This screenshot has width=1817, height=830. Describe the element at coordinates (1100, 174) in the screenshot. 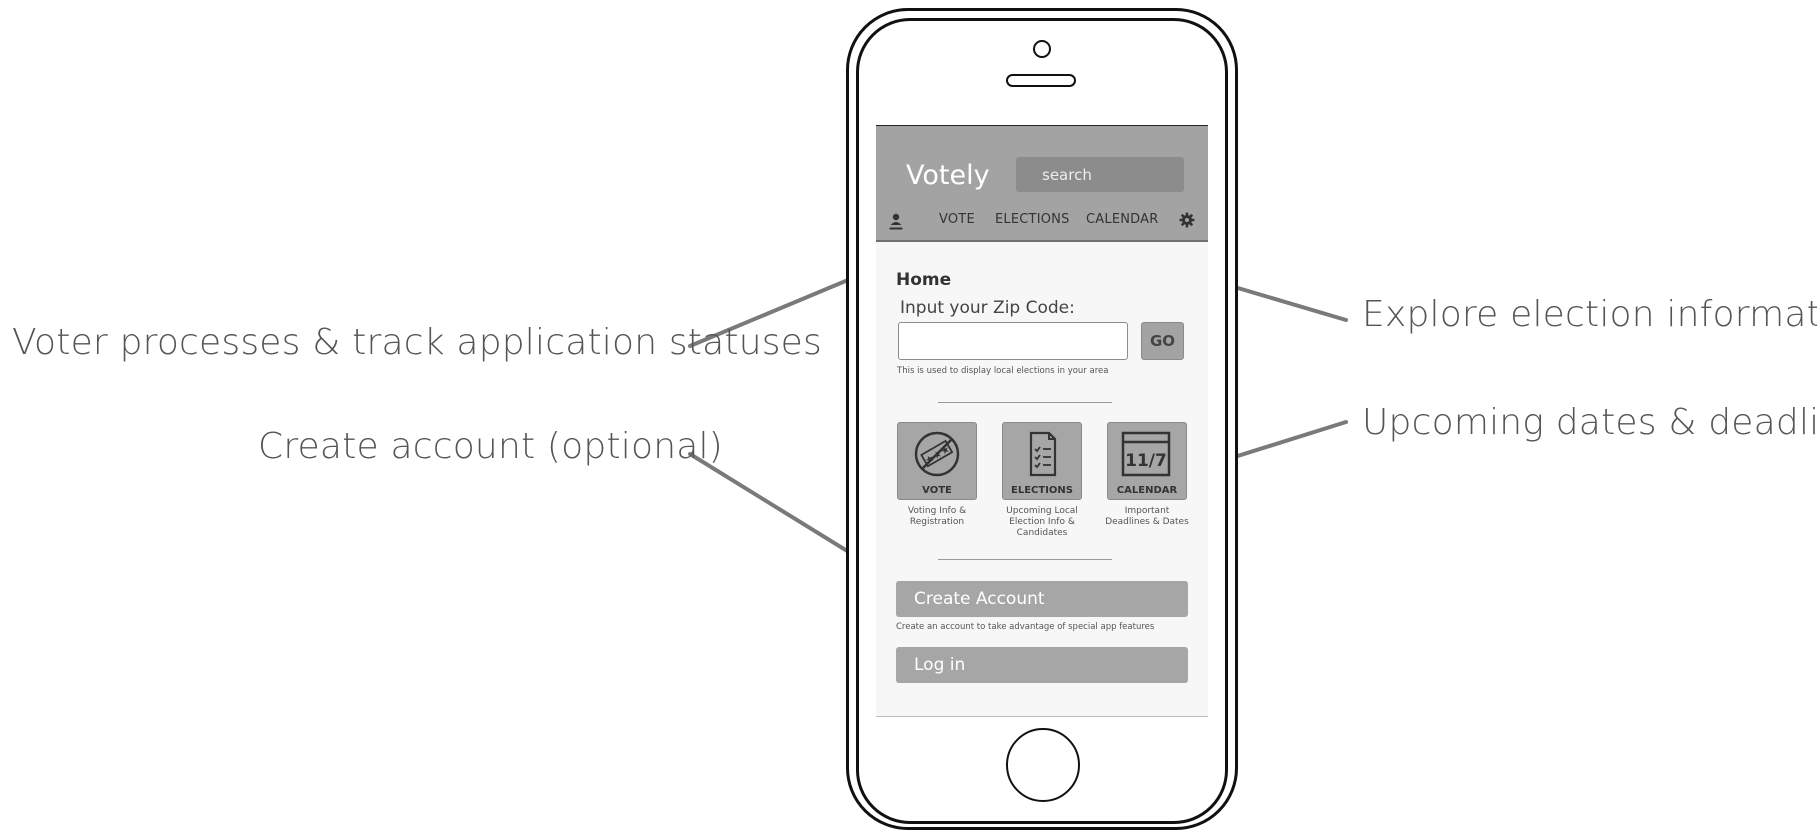

I see `search-input` at that location.